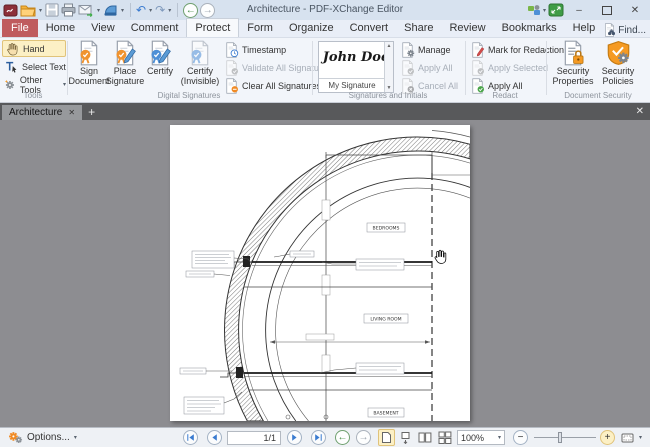  What do you see at coordinates (60, 28) in the screenshot?
I see `tab-home: Home` at bounding box center [60, 28].